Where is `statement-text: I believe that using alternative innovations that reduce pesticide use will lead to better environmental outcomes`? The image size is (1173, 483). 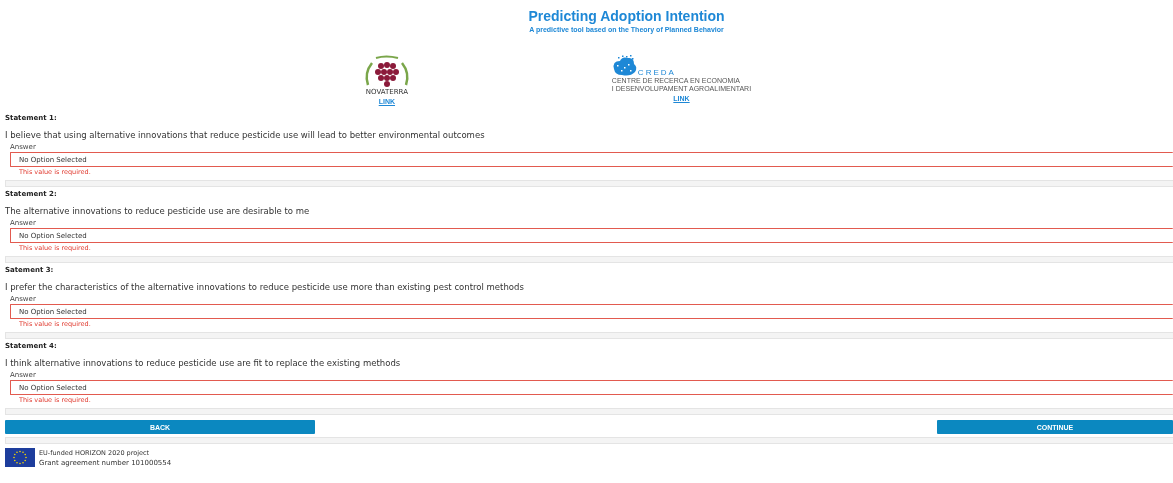 statement-text: I believe that using alternative innovations that reduce pesticide use will lead to better environmental outcomes is located at coordinates (245, 135).